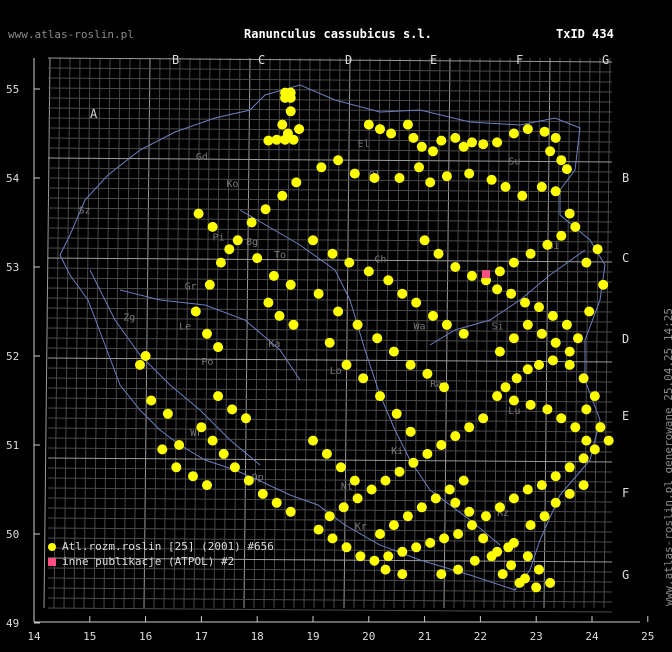 This screenshot has height=652, width=672. What do you see at coordinates (34, 636) in the screenshot?
I see `x-tick-label: 14` at bounding box center [34, 636].